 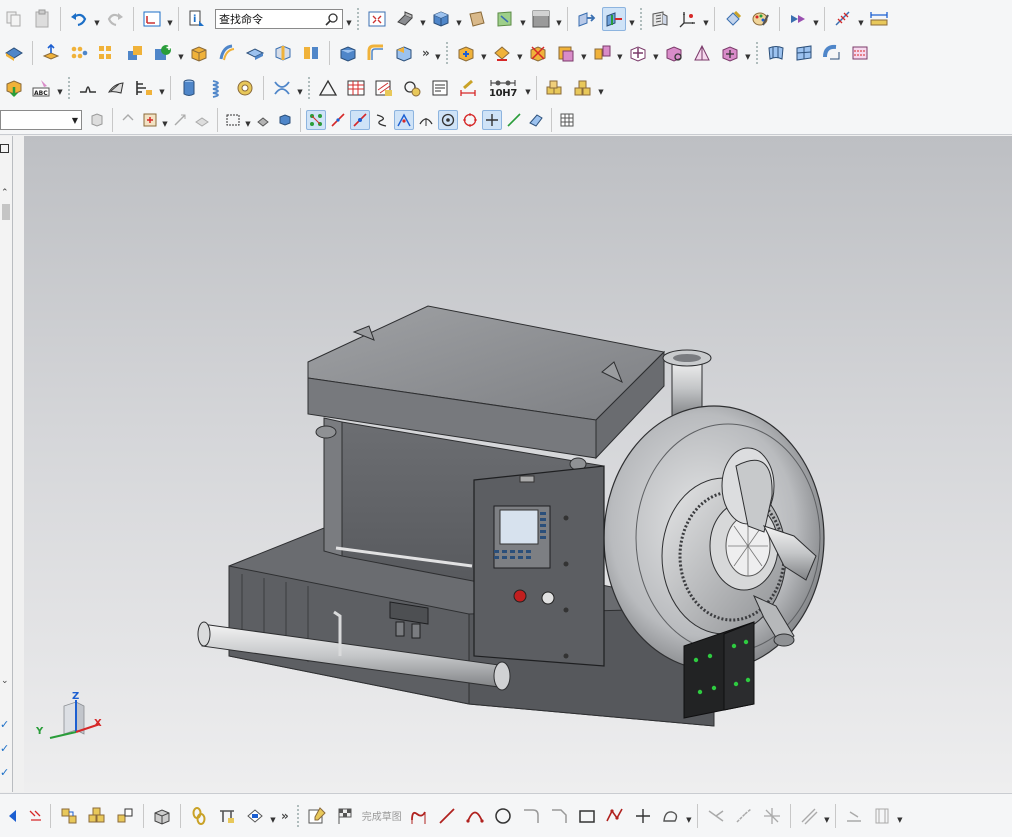 I want to click on offset-arrows-icon, so click(x=35, y=816).